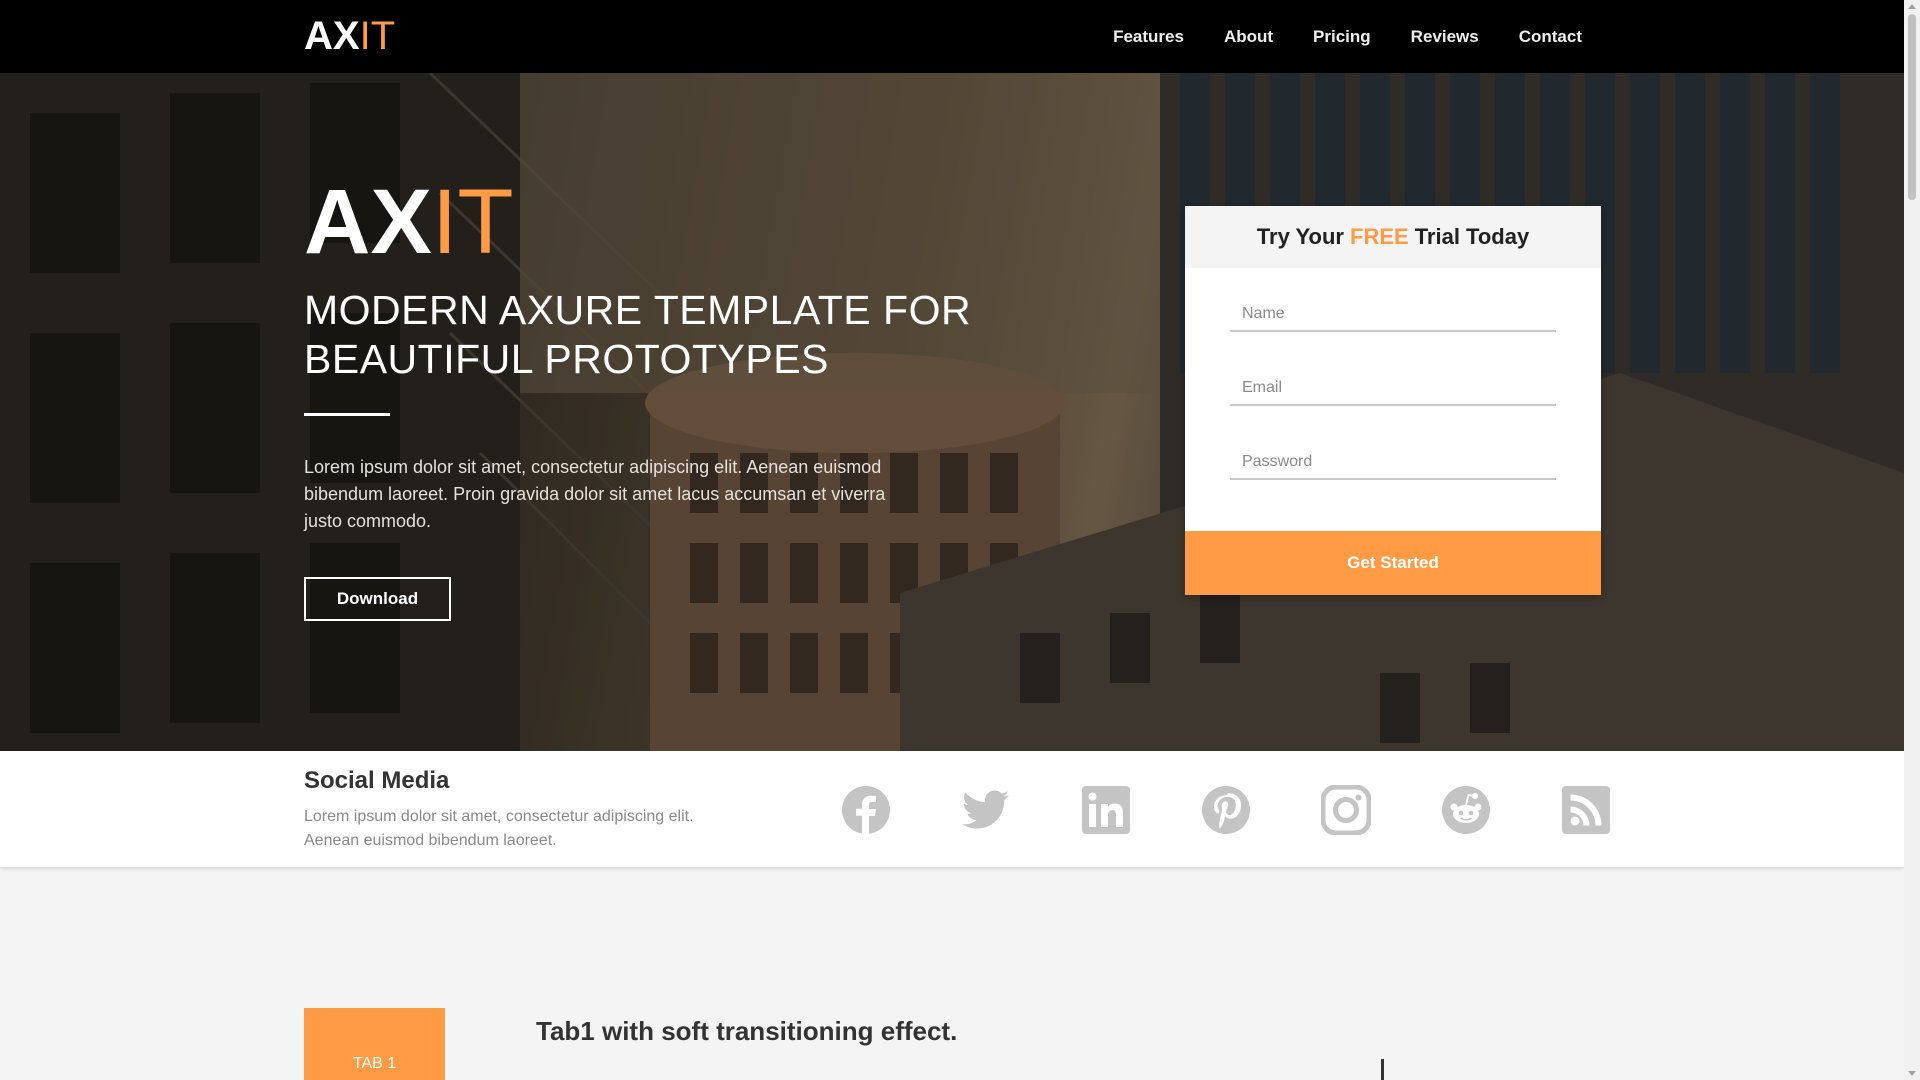 The image size is (1920, 1080). I want to click on name-field, so click(1393, 315).